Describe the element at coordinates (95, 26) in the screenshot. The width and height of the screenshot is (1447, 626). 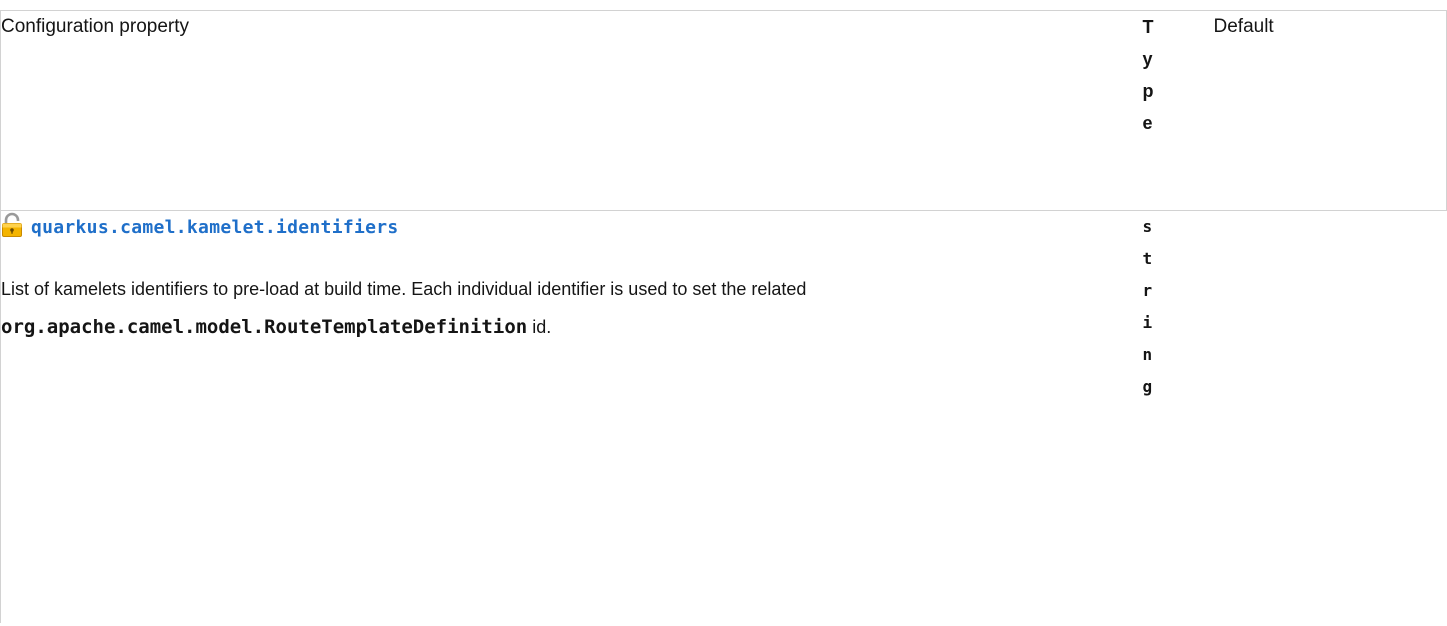
I see `header-configuration-property-label: Configuration property` at that location.